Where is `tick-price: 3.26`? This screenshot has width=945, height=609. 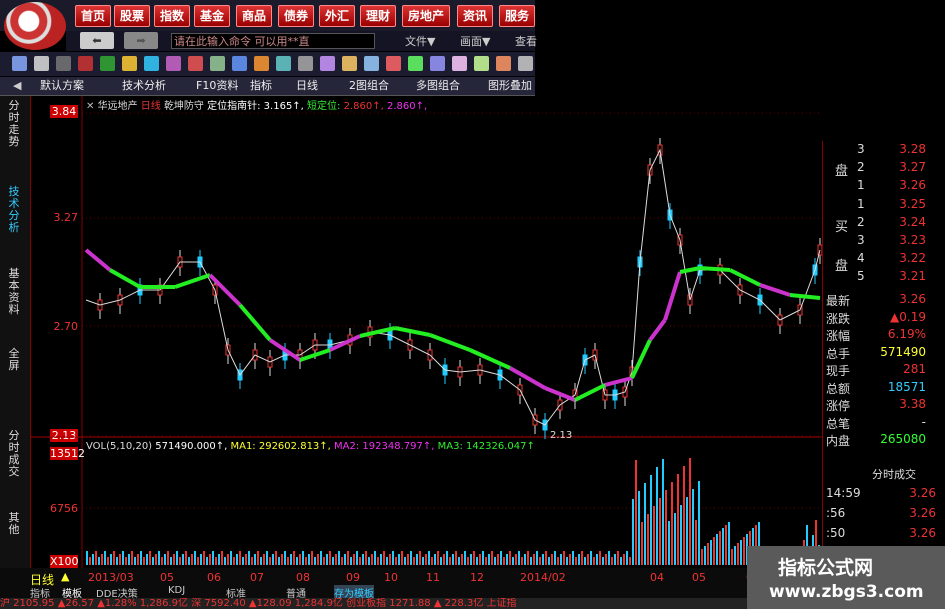 tick-price: 3.26 is located at coordinates (922, 493).